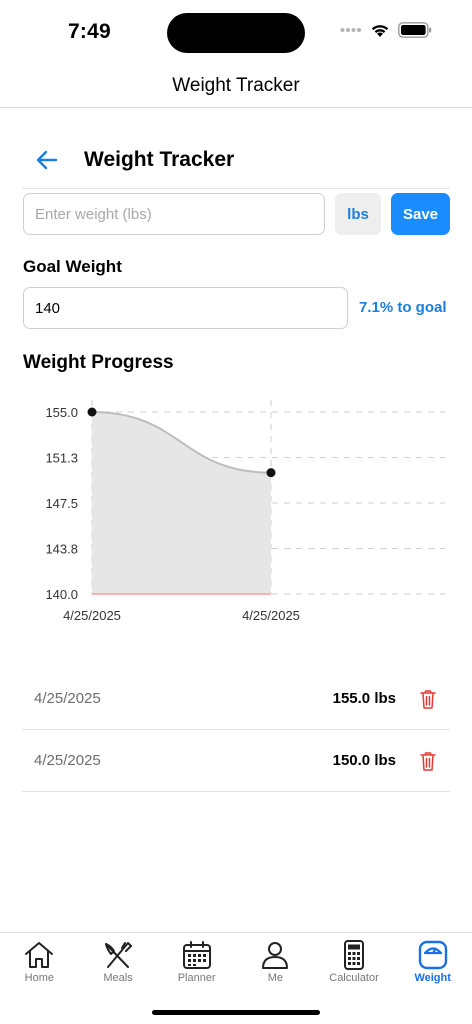  I want to click on weight-entry-row: 4/25/2025 150.0 lbs, so click(236, 761).